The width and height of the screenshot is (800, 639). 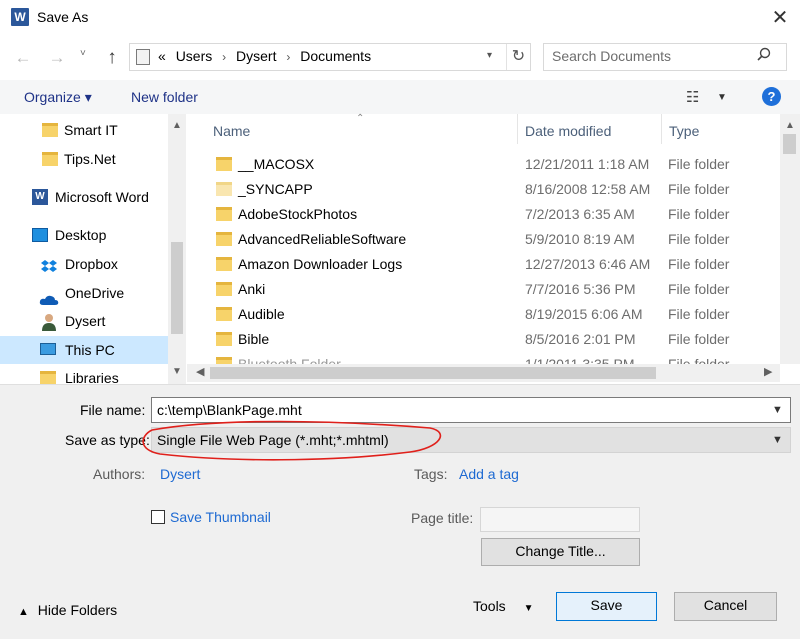 I want to click on tools-button: Tools ▼, so click(x=503, y=606).